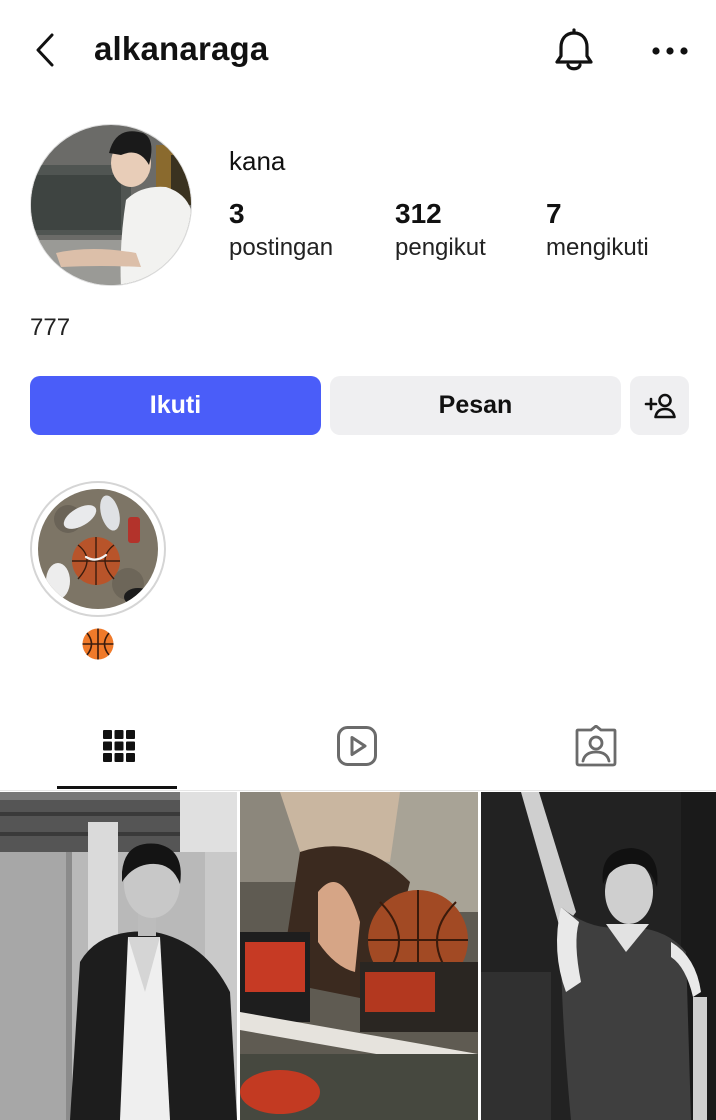 This screenshot has width=716, height=1120. I want to click on suggest-accounts-button, so click(659, 405).